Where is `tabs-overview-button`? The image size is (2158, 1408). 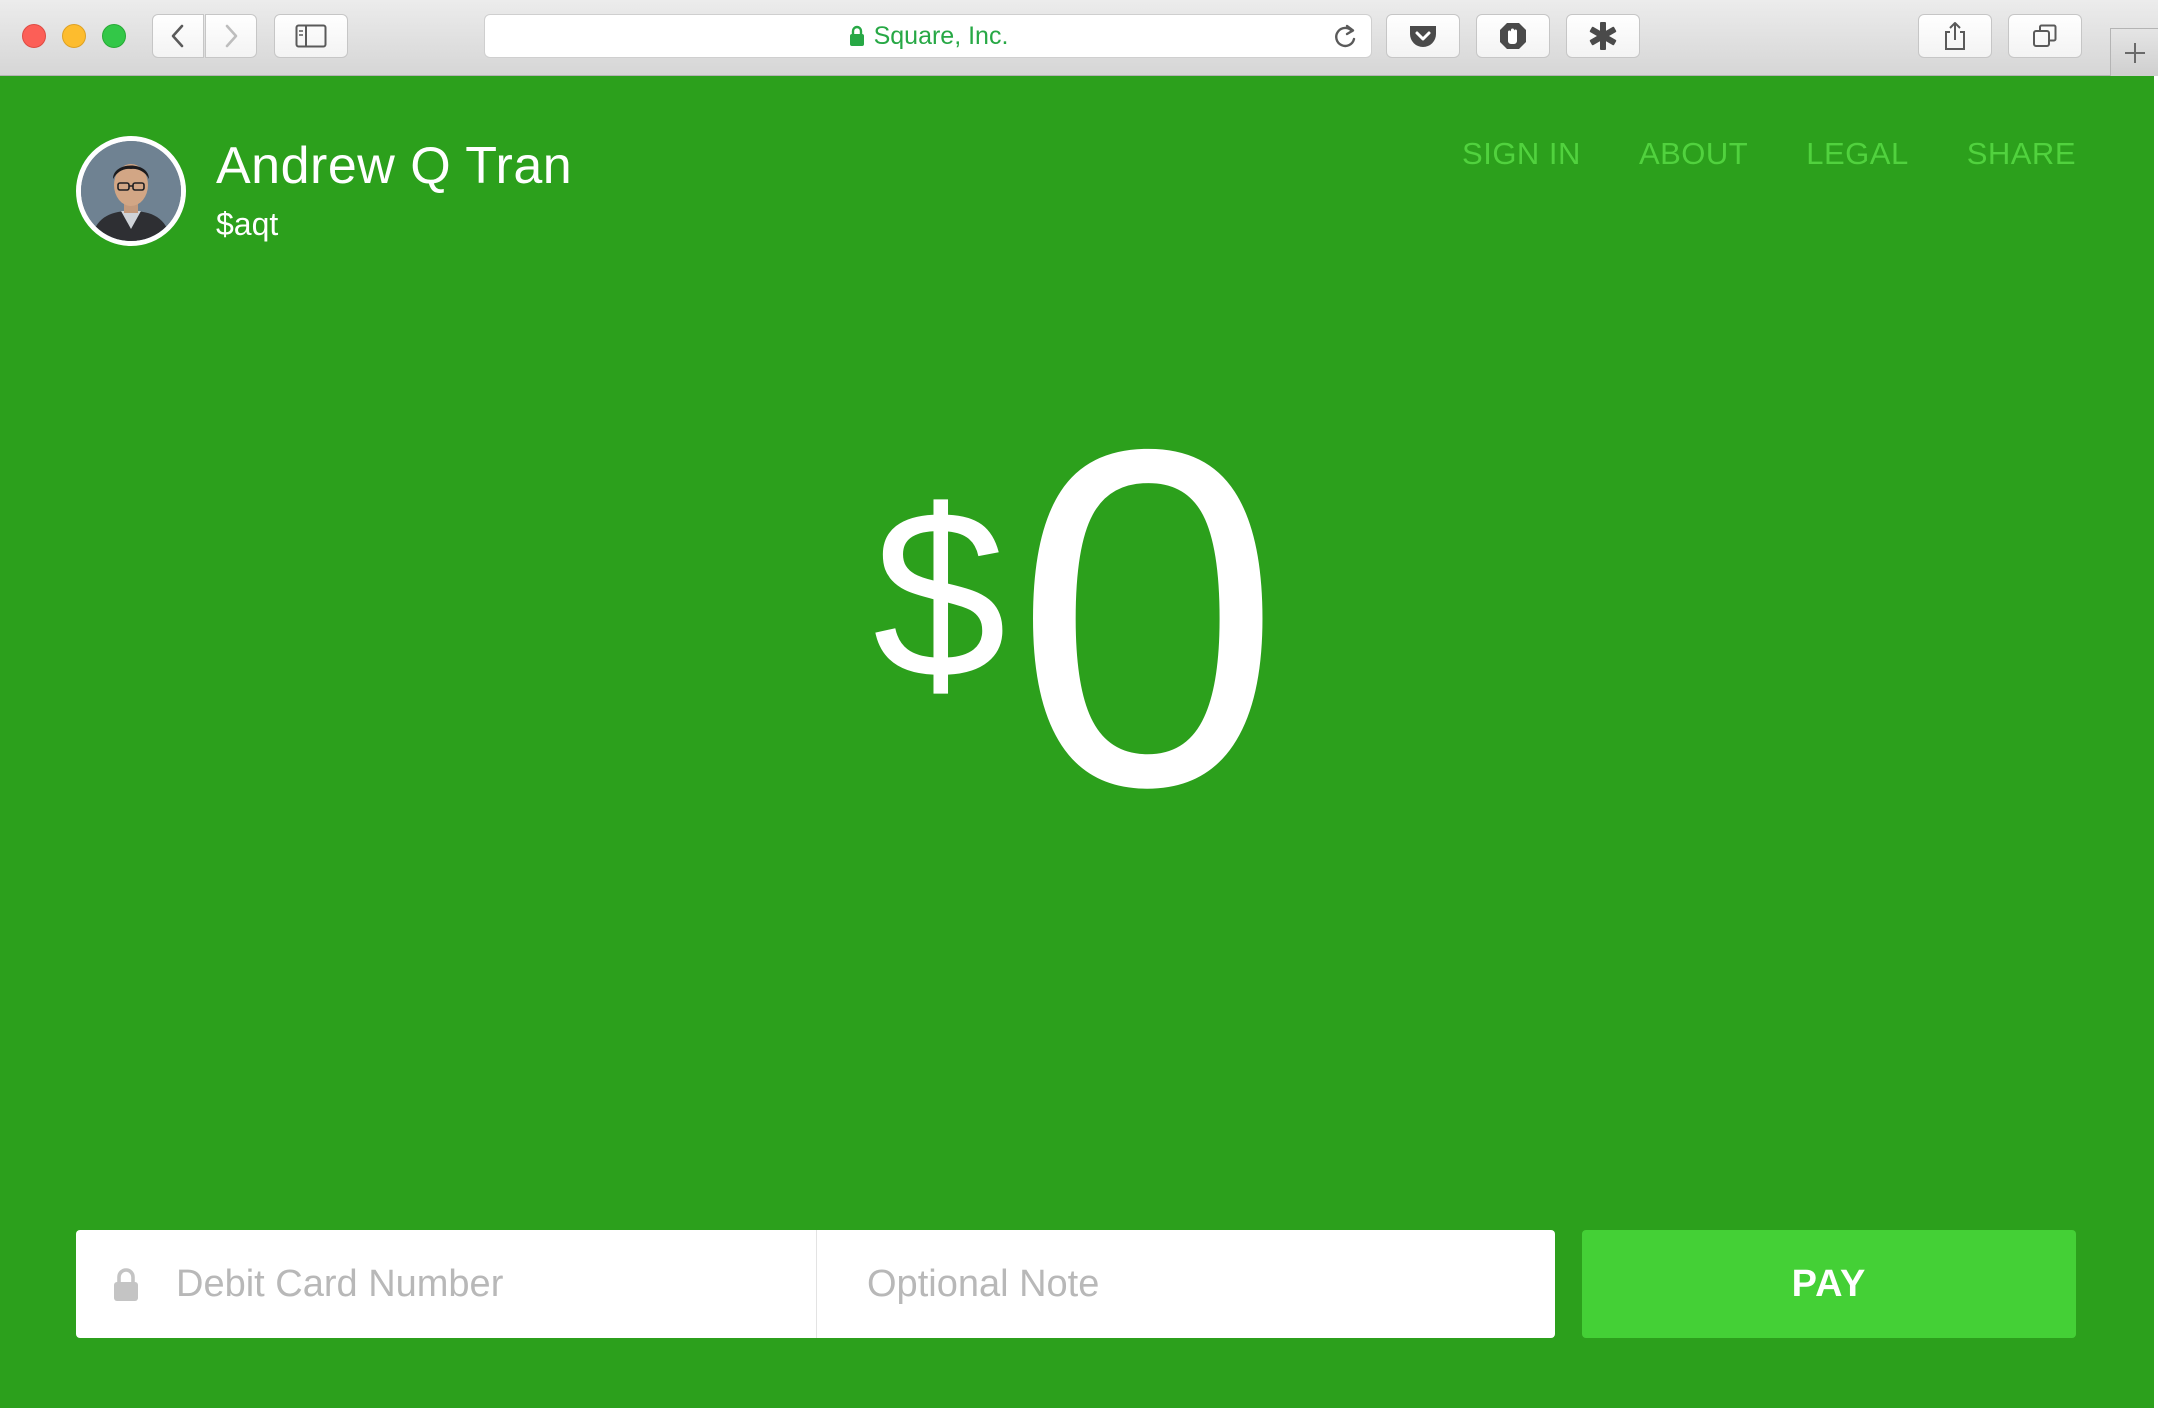 tabs-overview-button is located at coordinates (2045, 36).